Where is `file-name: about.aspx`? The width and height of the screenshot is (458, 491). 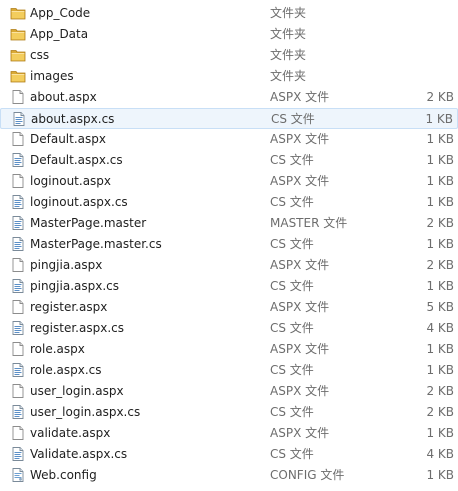 file-name: about.aspx is located at coordinates (63, 97).